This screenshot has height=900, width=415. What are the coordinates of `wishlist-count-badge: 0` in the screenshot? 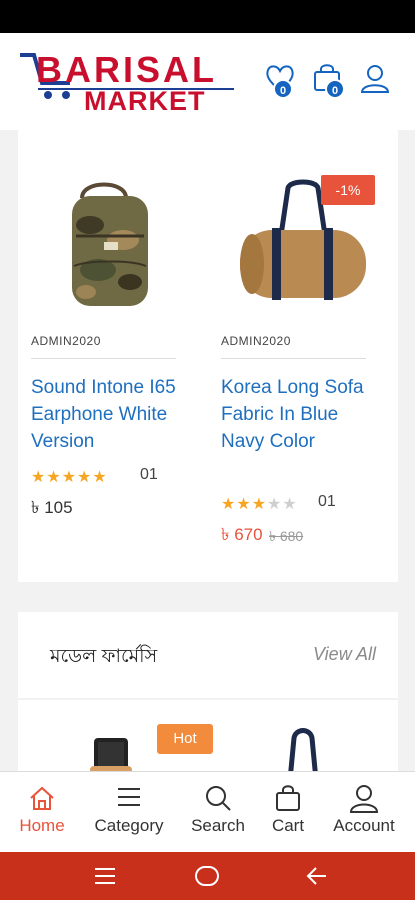 It's located at (283, 89).